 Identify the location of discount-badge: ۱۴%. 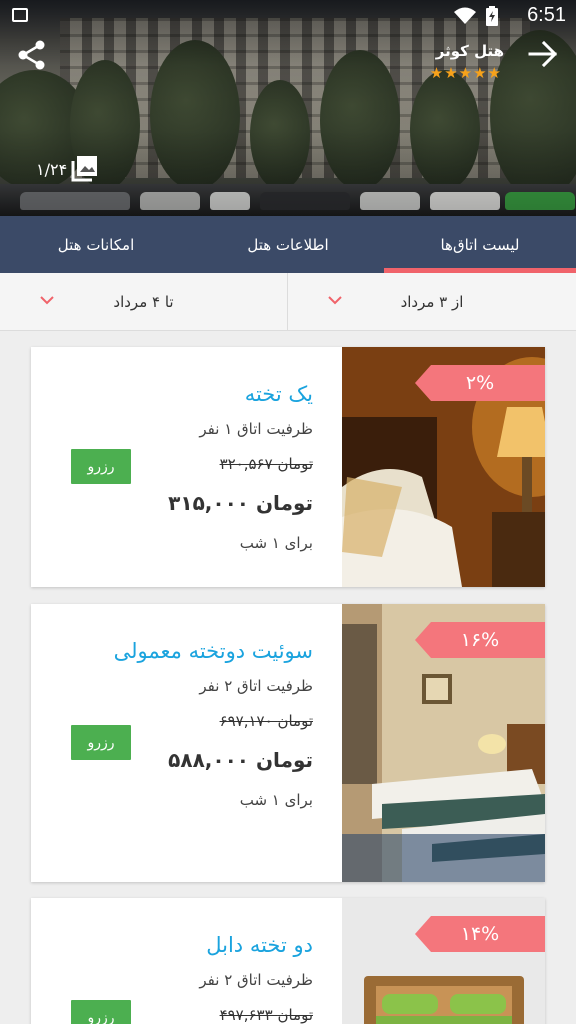
(480, 934).